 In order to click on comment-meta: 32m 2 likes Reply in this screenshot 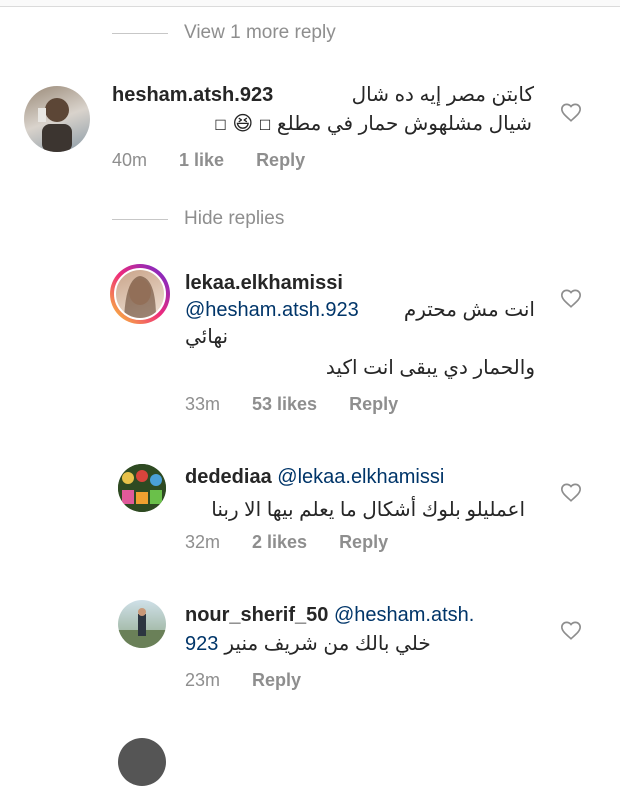, I will do `click(302, 542)`.